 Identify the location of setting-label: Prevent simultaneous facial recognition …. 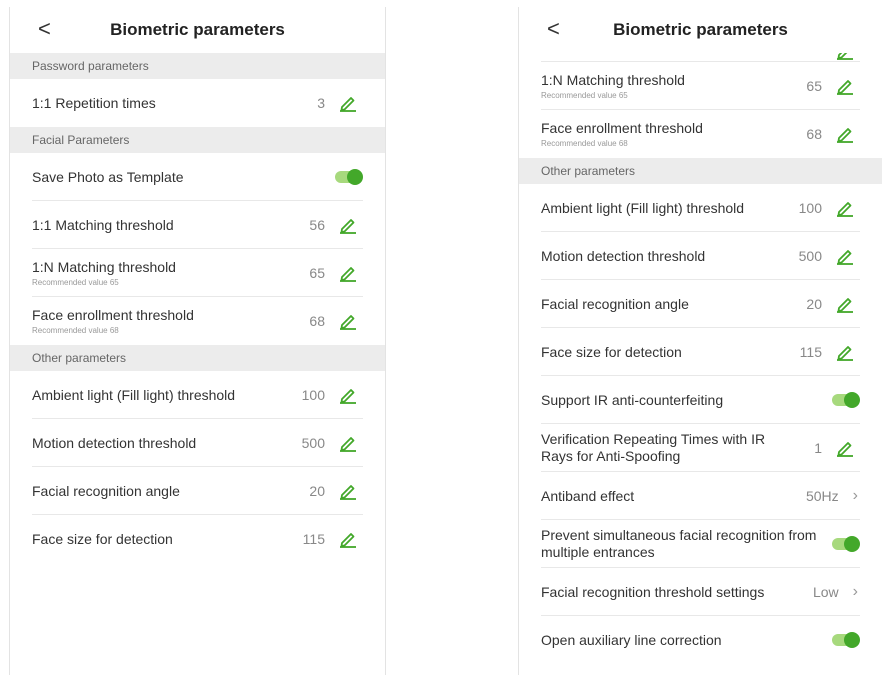
(679, 543).